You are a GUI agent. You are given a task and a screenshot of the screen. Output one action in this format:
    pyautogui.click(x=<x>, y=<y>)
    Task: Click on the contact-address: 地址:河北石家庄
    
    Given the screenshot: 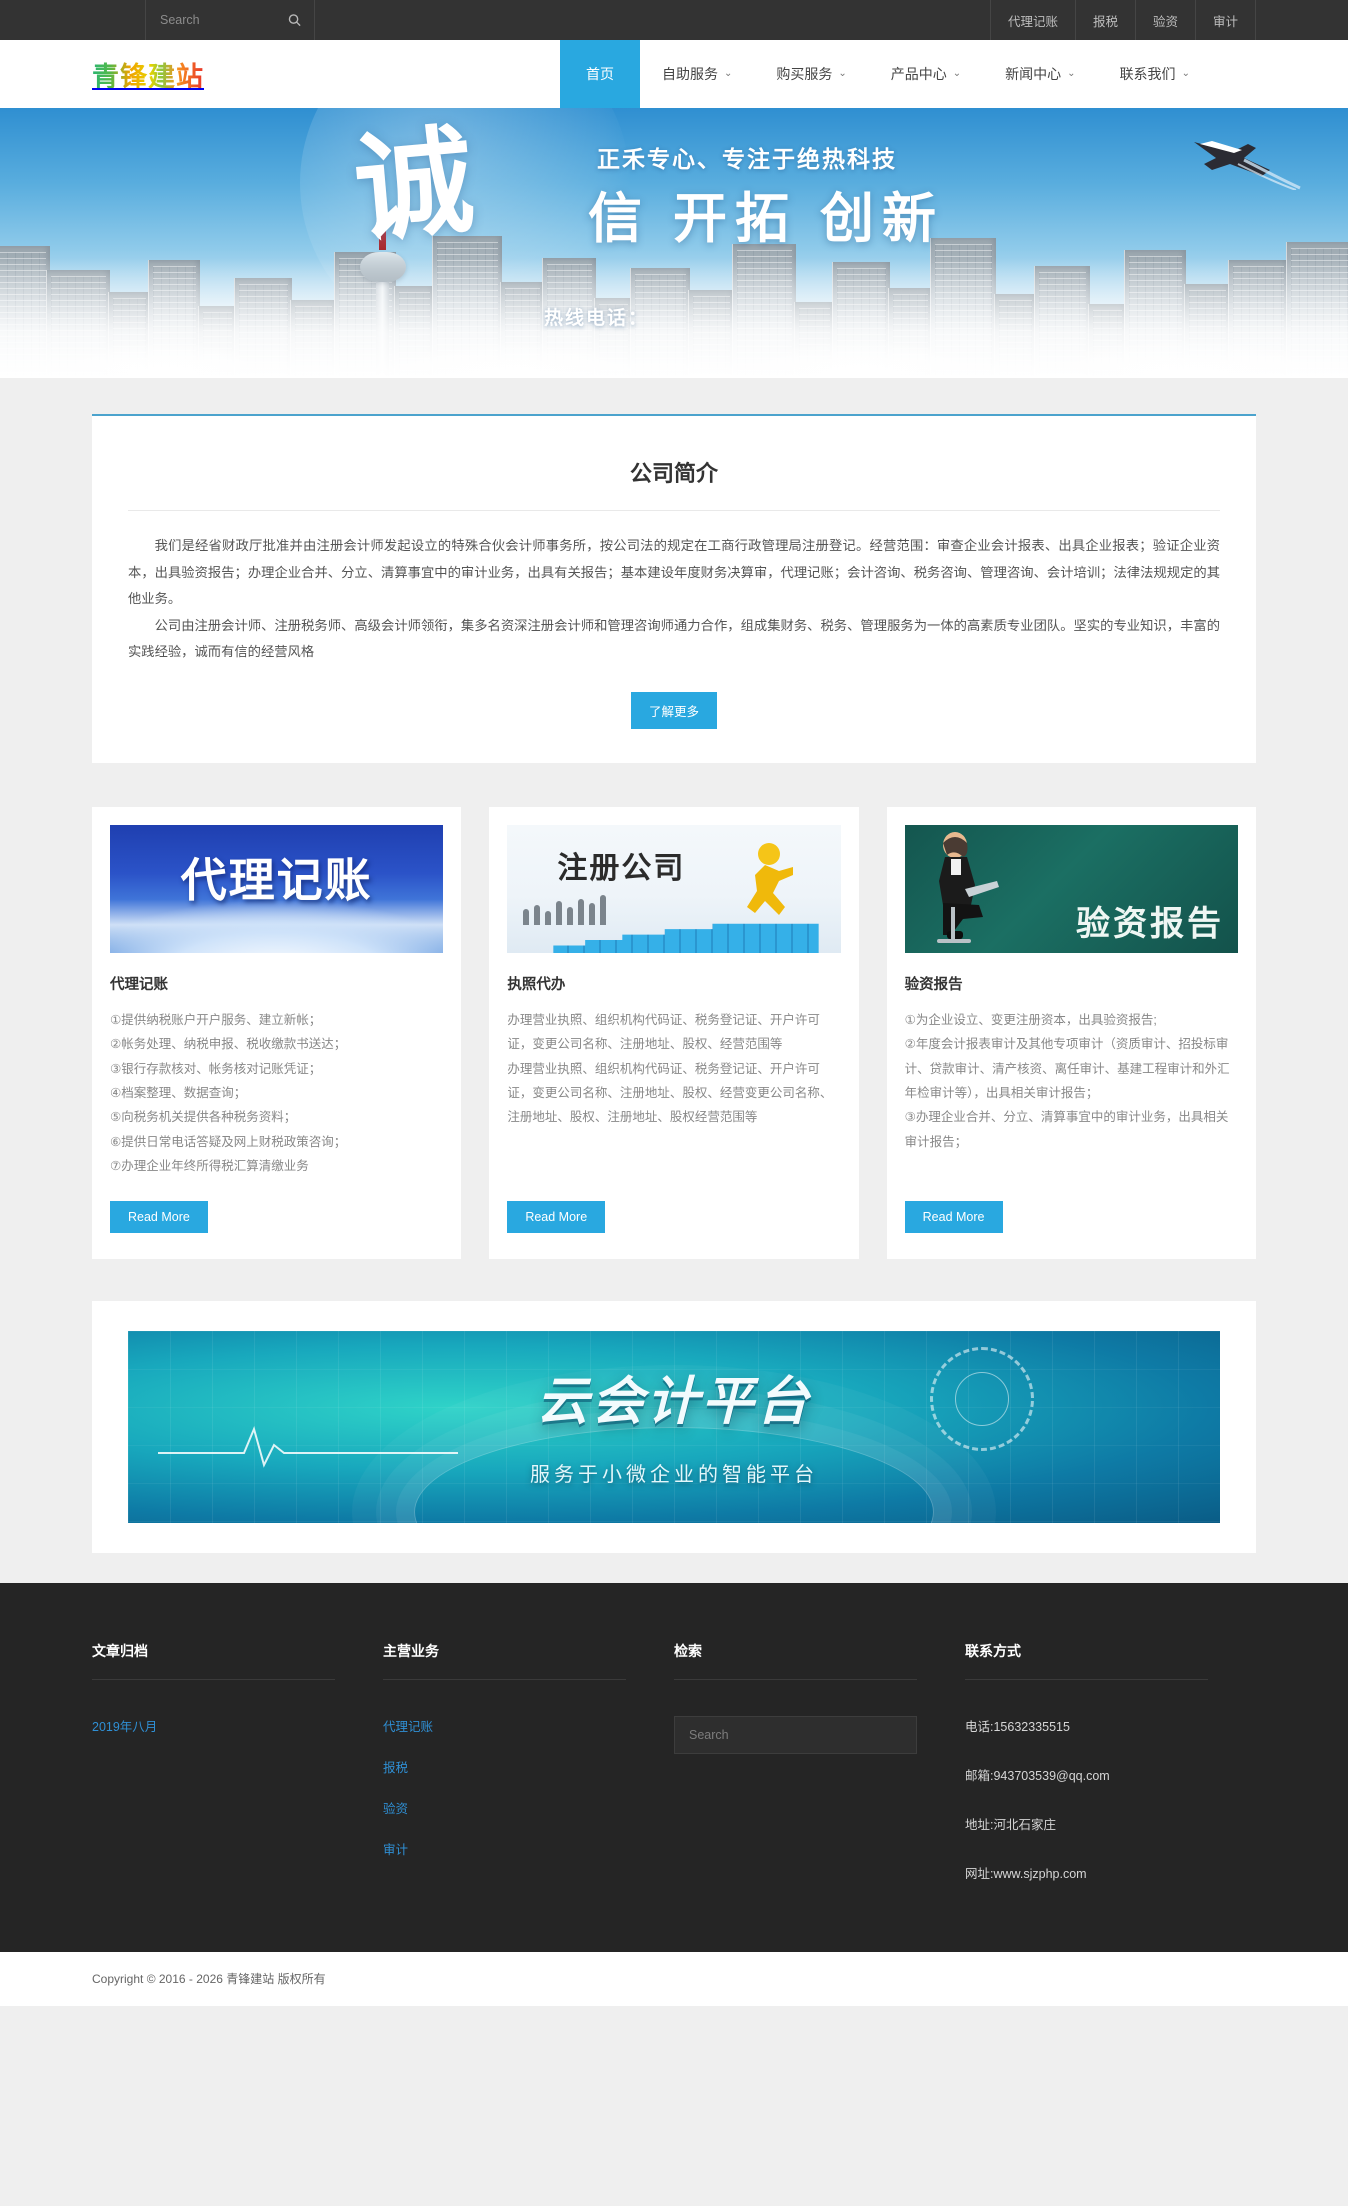 What is the action you would take?
    pyautogui.click(x=1010, y=1824)
    